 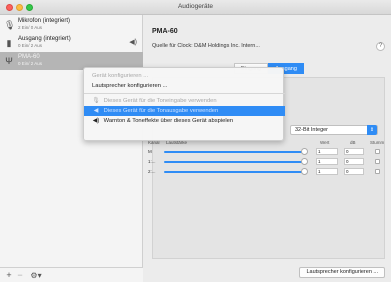 I want to click on format-select: 32-Bit Integer ⇕, so click(x=334, y=130).